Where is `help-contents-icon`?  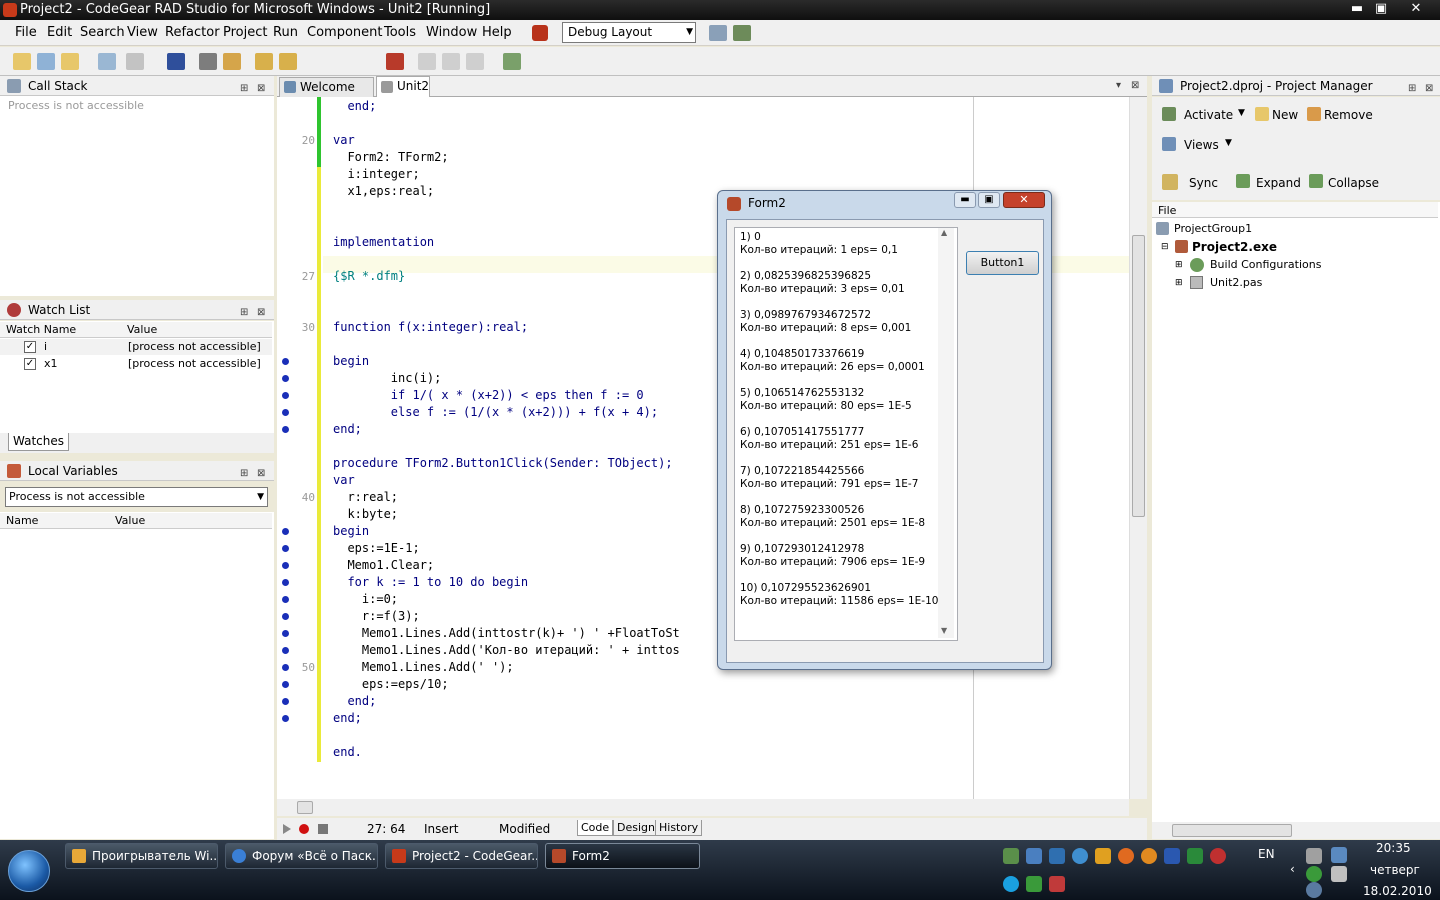 help-contents-icon is located at coordinates (512, 61).